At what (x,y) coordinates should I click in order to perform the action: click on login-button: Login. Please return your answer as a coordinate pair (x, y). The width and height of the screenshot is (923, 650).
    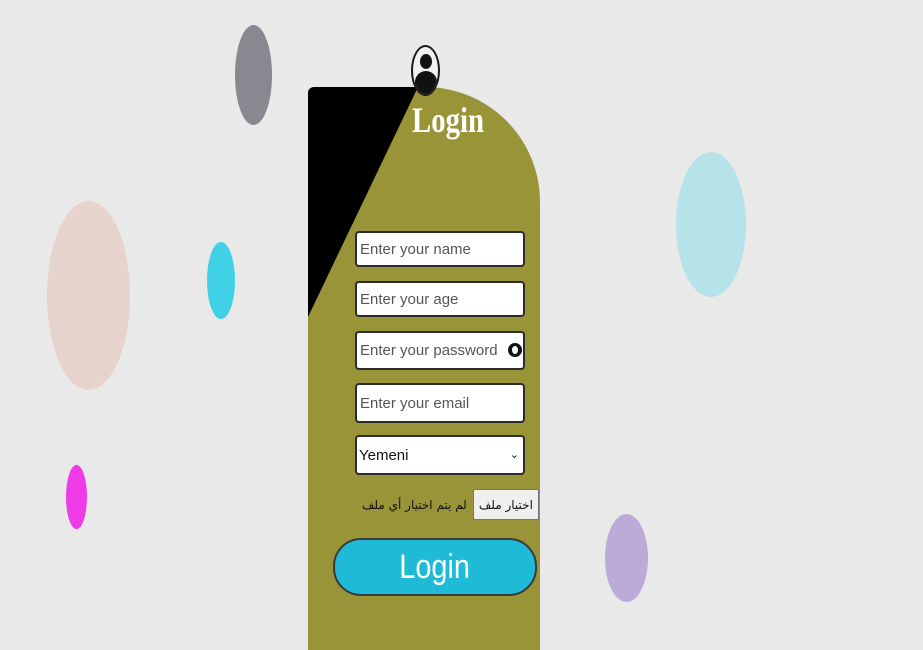
    Looking at the image, I should click on (435, 567).